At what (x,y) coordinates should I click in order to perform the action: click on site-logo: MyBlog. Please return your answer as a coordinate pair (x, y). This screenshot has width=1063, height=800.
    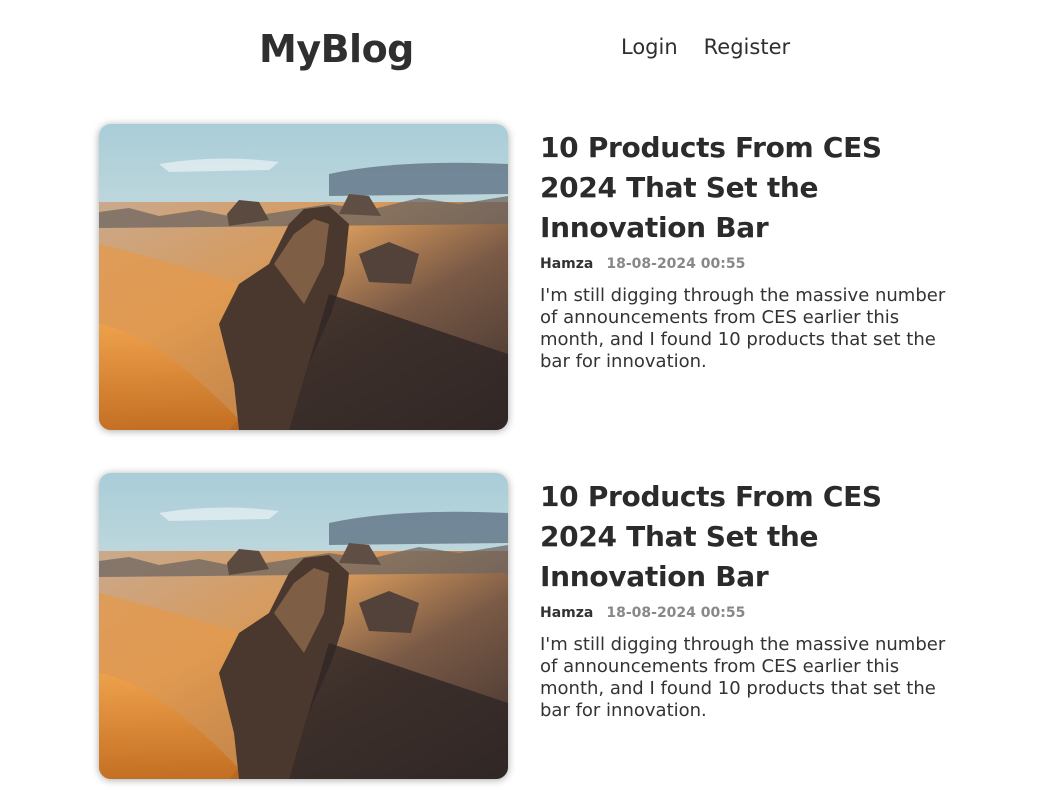
    Looking at the image, I should click on (336, 49).